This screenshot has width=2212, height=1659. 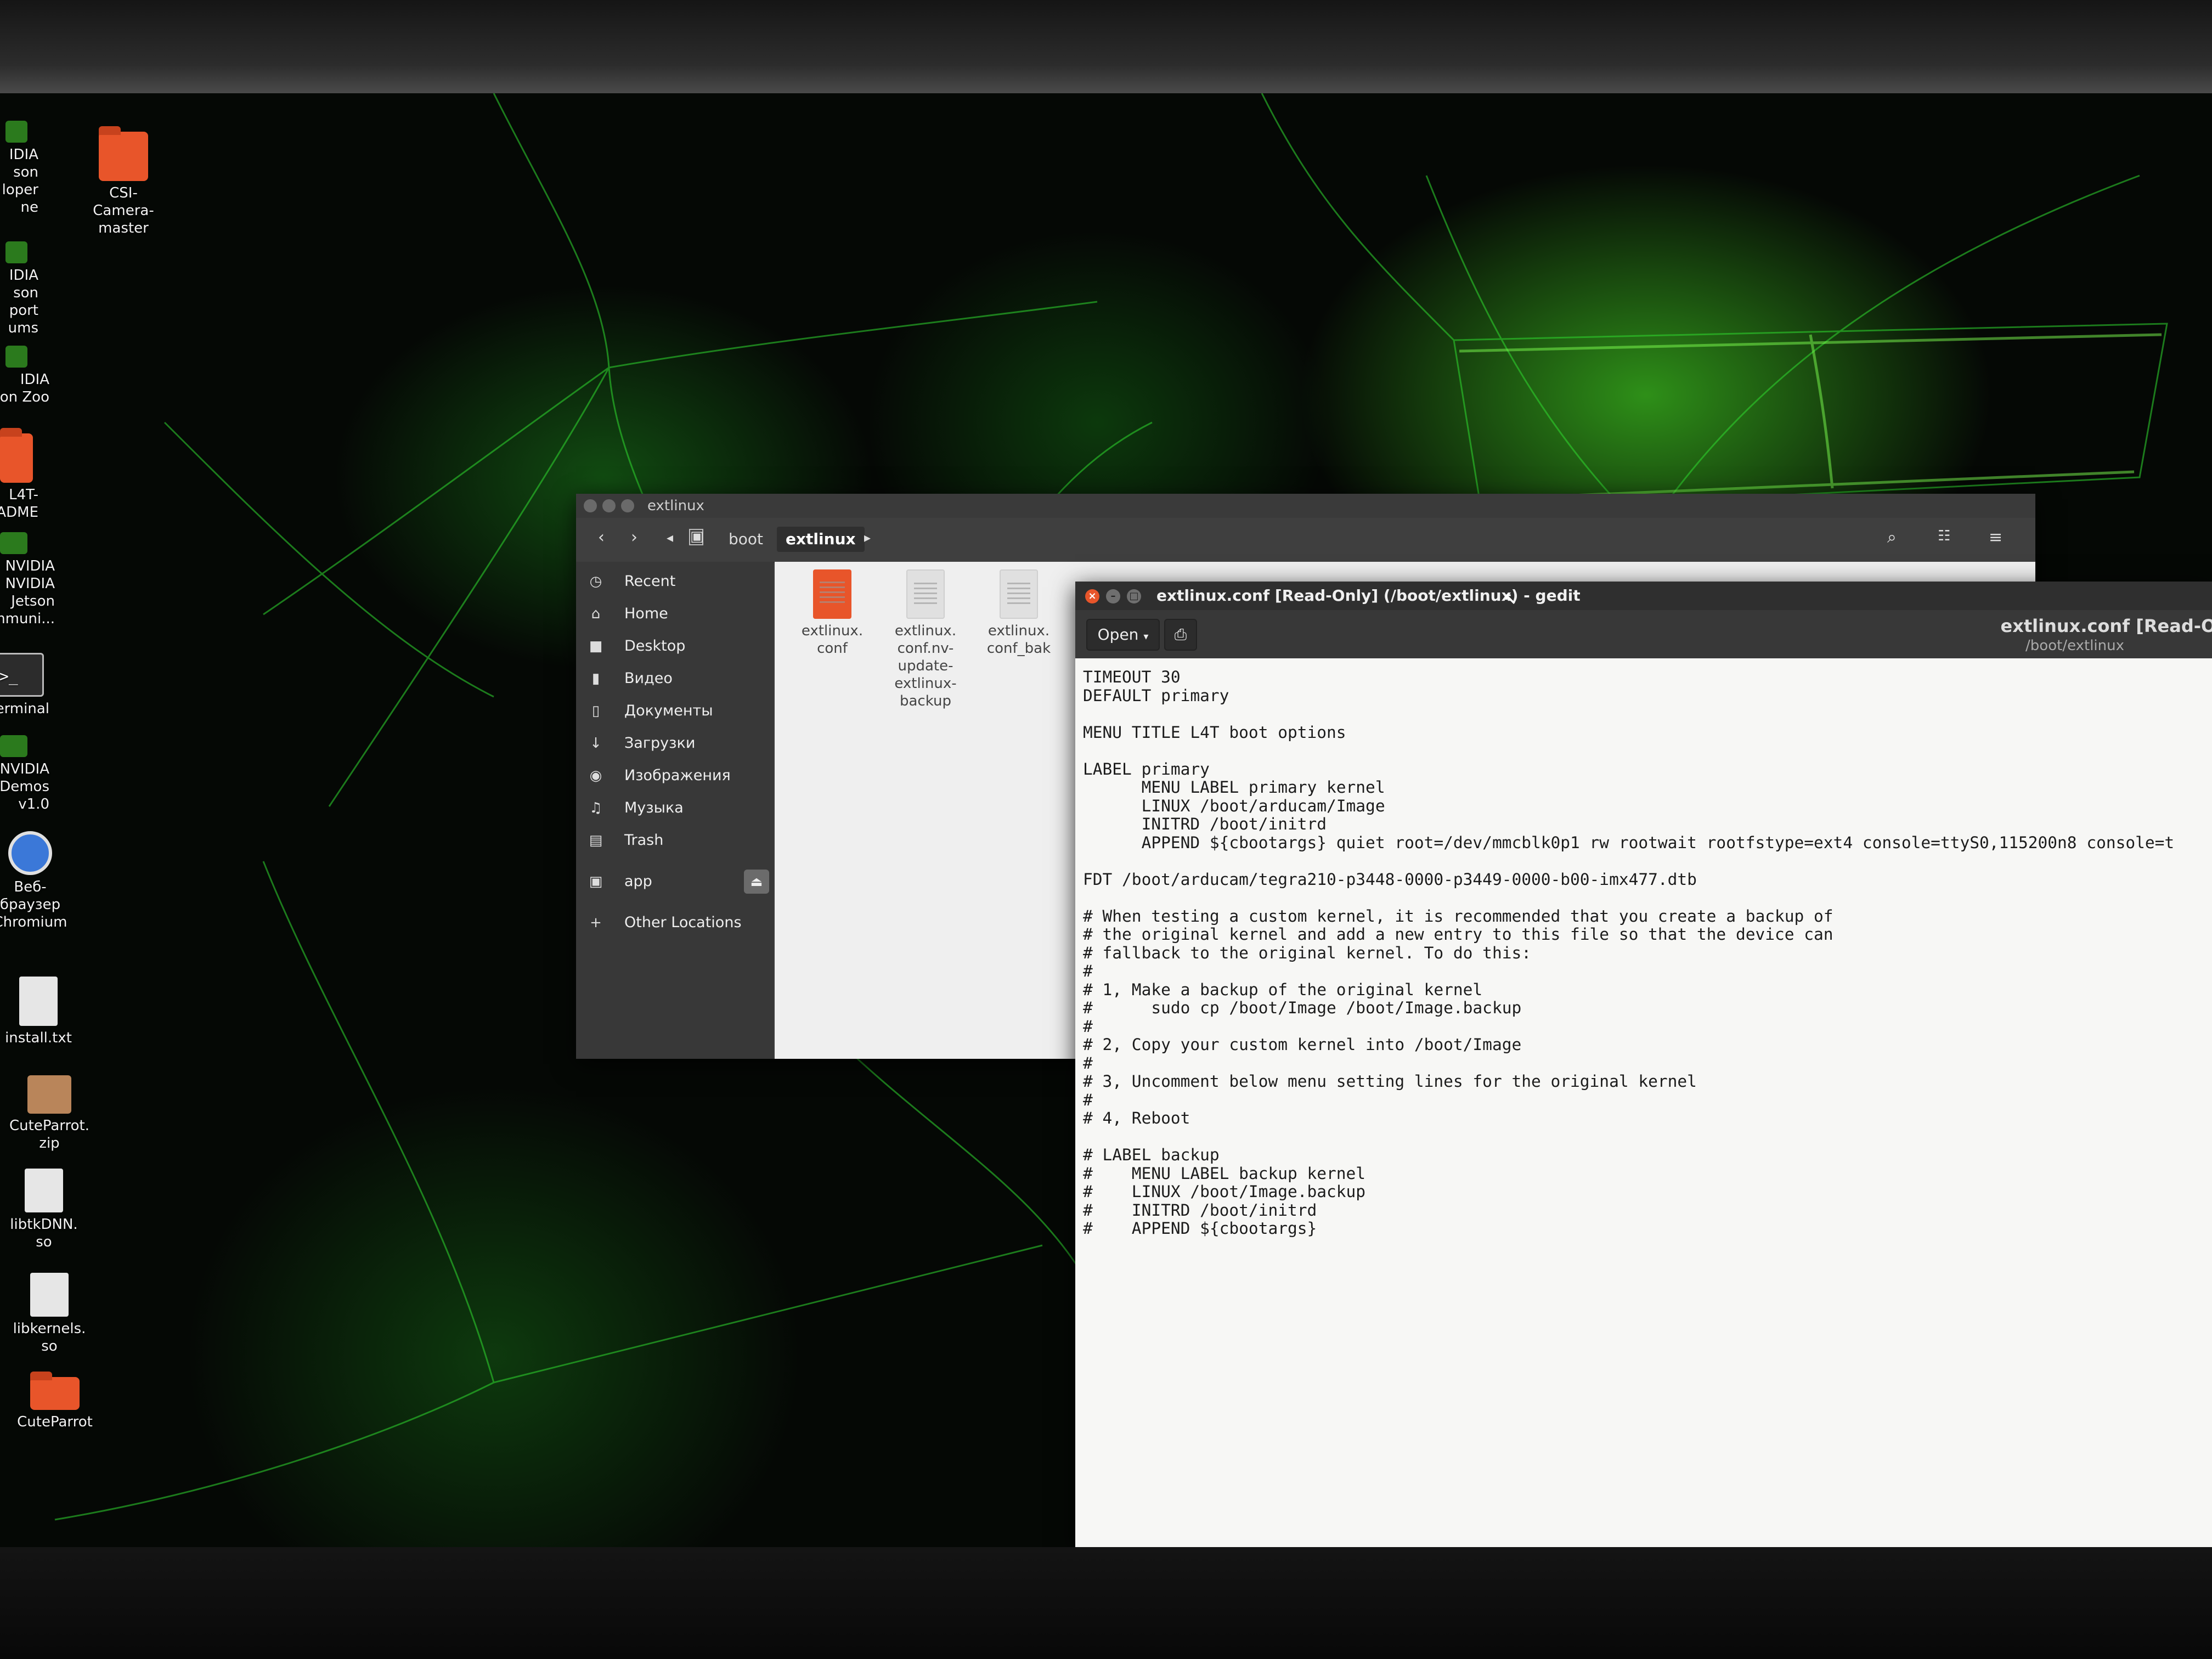 What do you see at coordinates (670, 537) in the screenshot?
I see `path-left-icon: ◂` at bounding box center [670, 537].